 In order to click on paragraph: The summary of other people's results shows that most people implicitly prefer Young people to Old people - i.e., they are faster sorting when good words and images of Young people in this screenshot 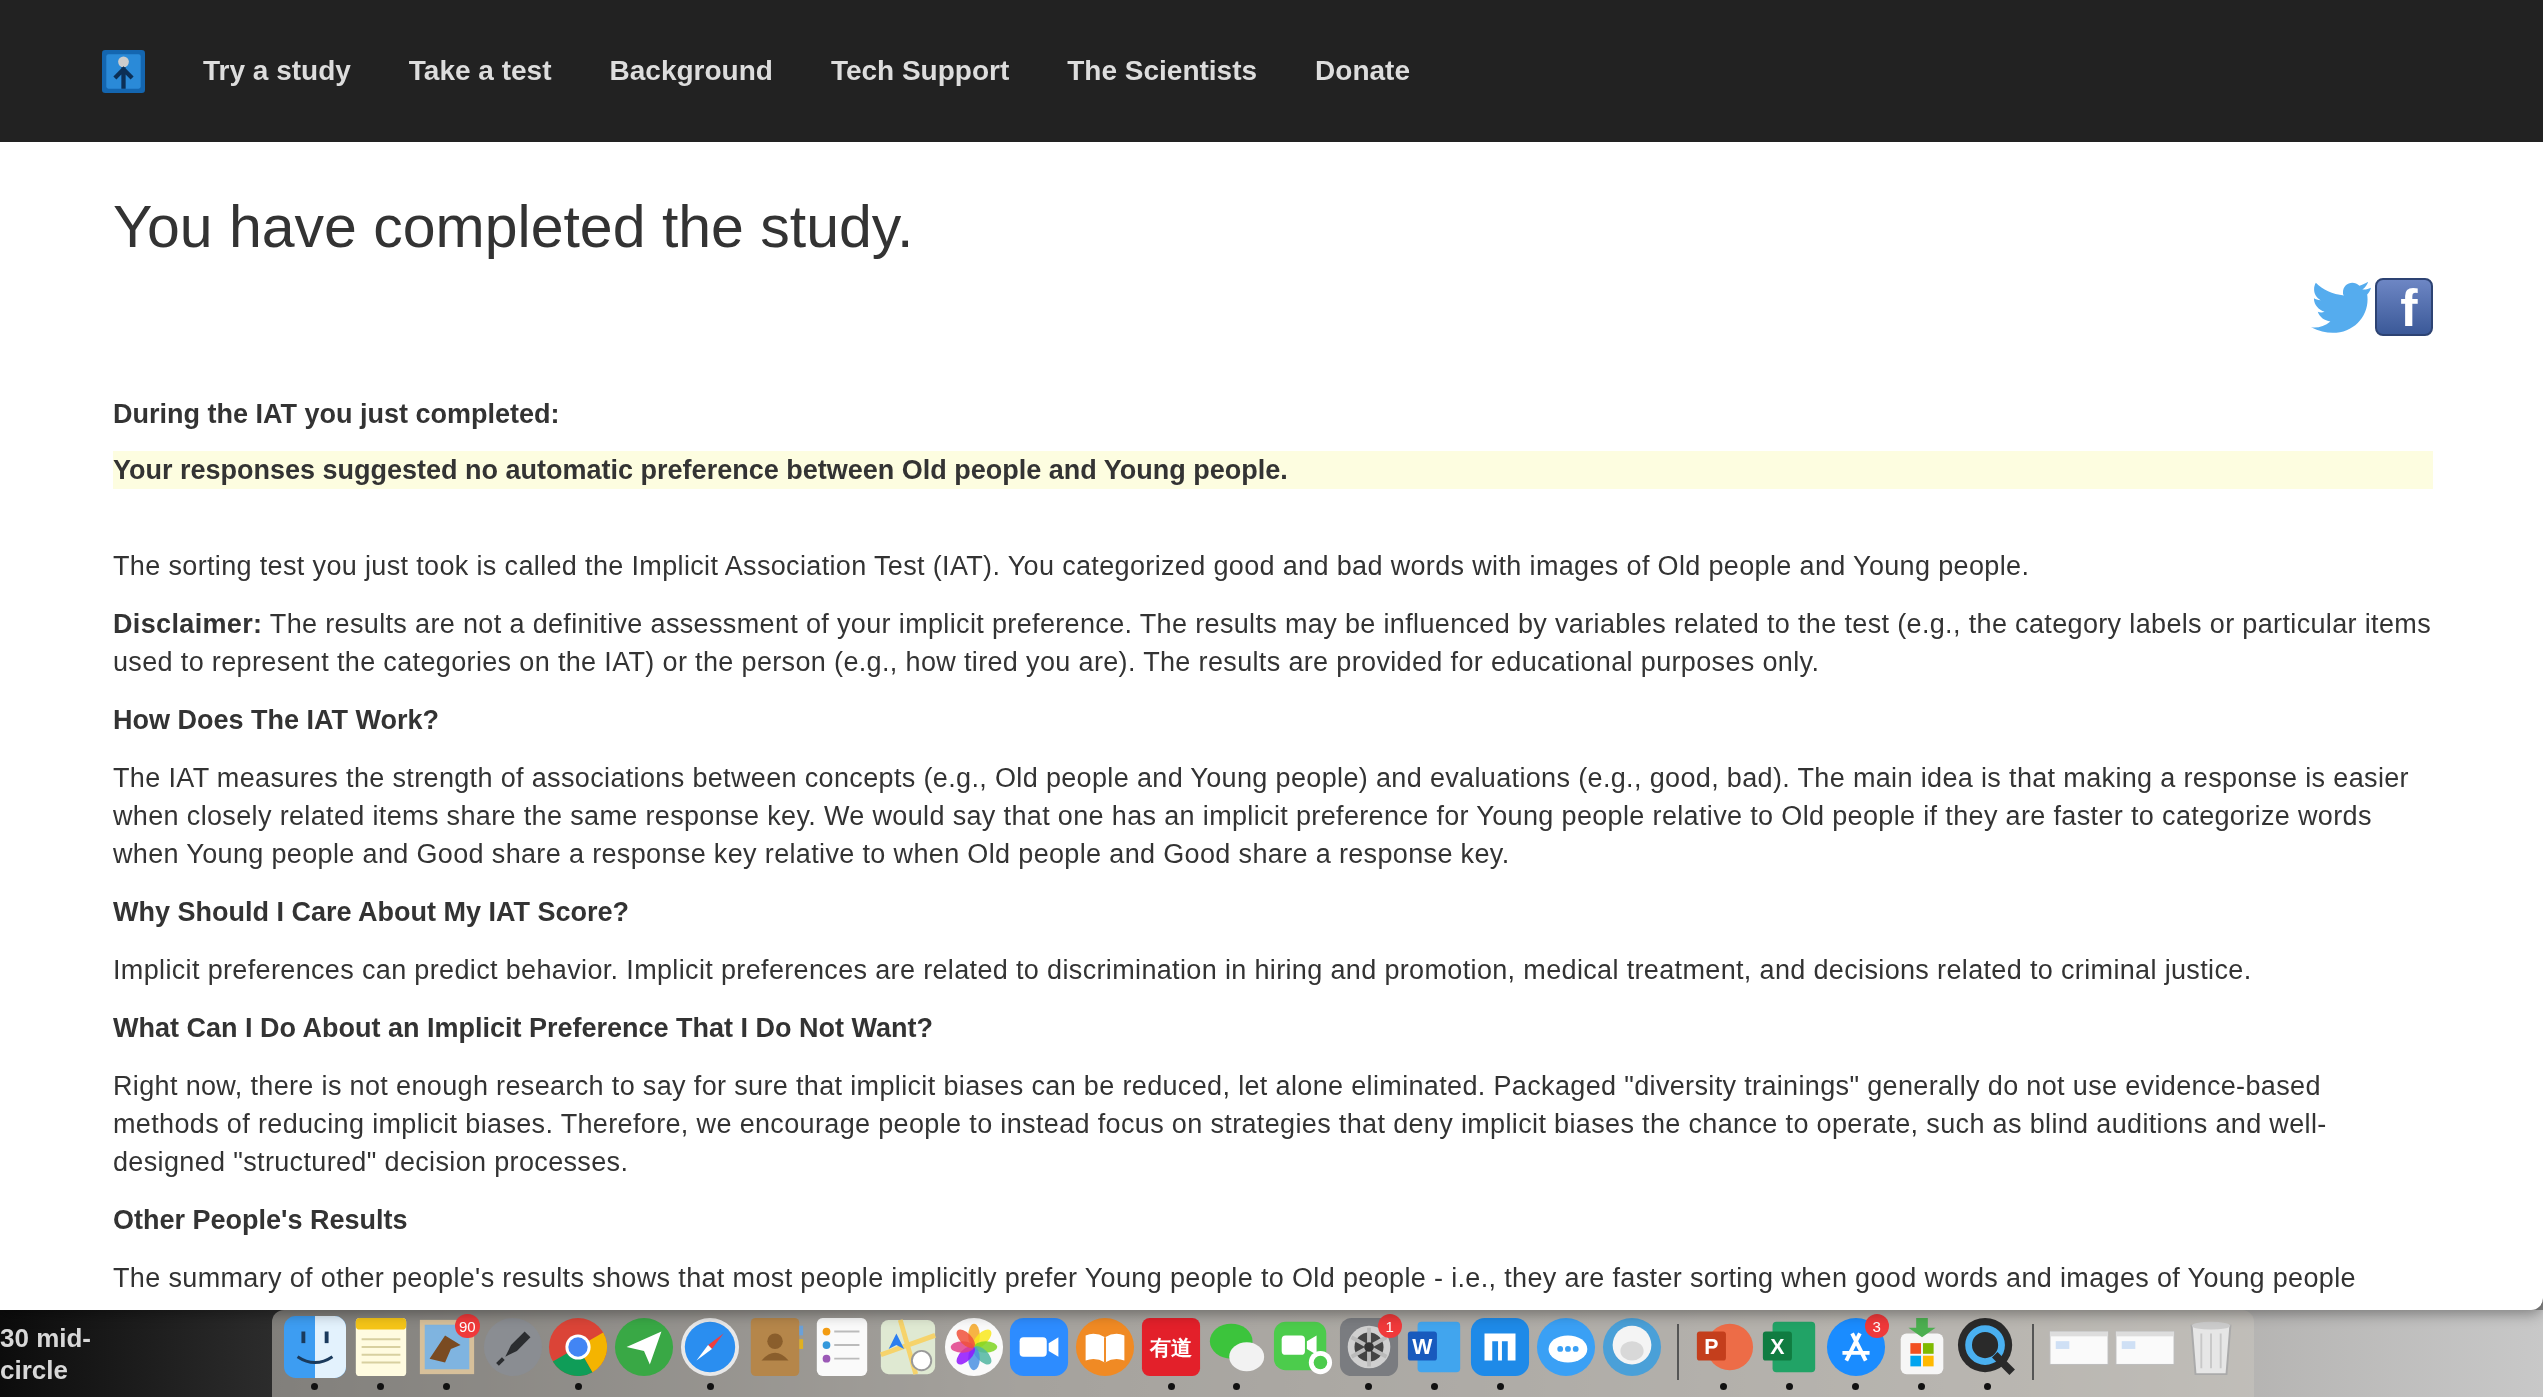, I will do `click(1235, 1278)`.